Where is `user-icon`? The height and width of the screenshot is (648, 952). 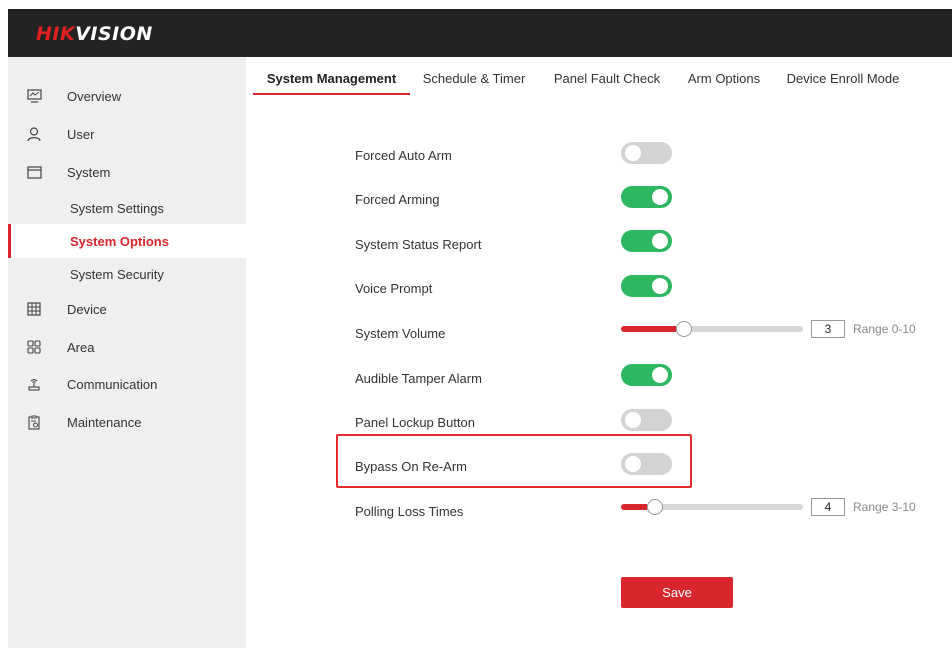 user-icon is located at coordinates (34, 134).